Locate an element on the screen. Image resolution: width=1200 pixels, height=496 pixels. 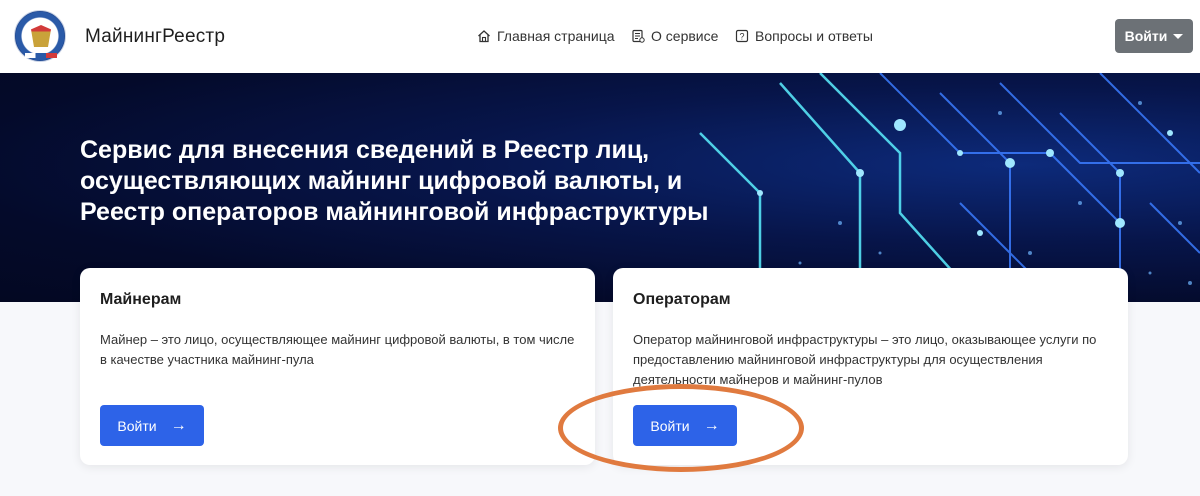
tricolor-ribbon-icon is located at coordinates (41, 55).